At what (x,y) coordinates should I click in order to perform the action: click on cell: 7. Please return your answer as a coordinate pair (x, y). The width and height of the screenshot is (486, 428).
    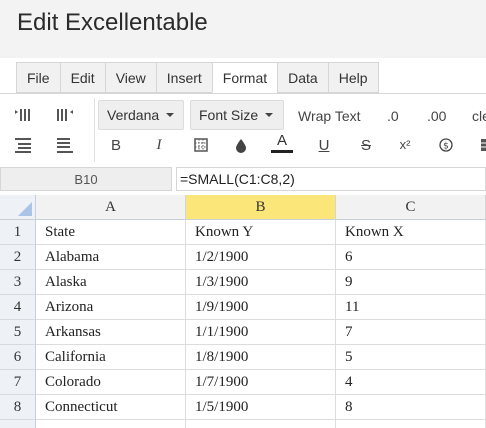
    Looking at the image, I should click on (411, 332).